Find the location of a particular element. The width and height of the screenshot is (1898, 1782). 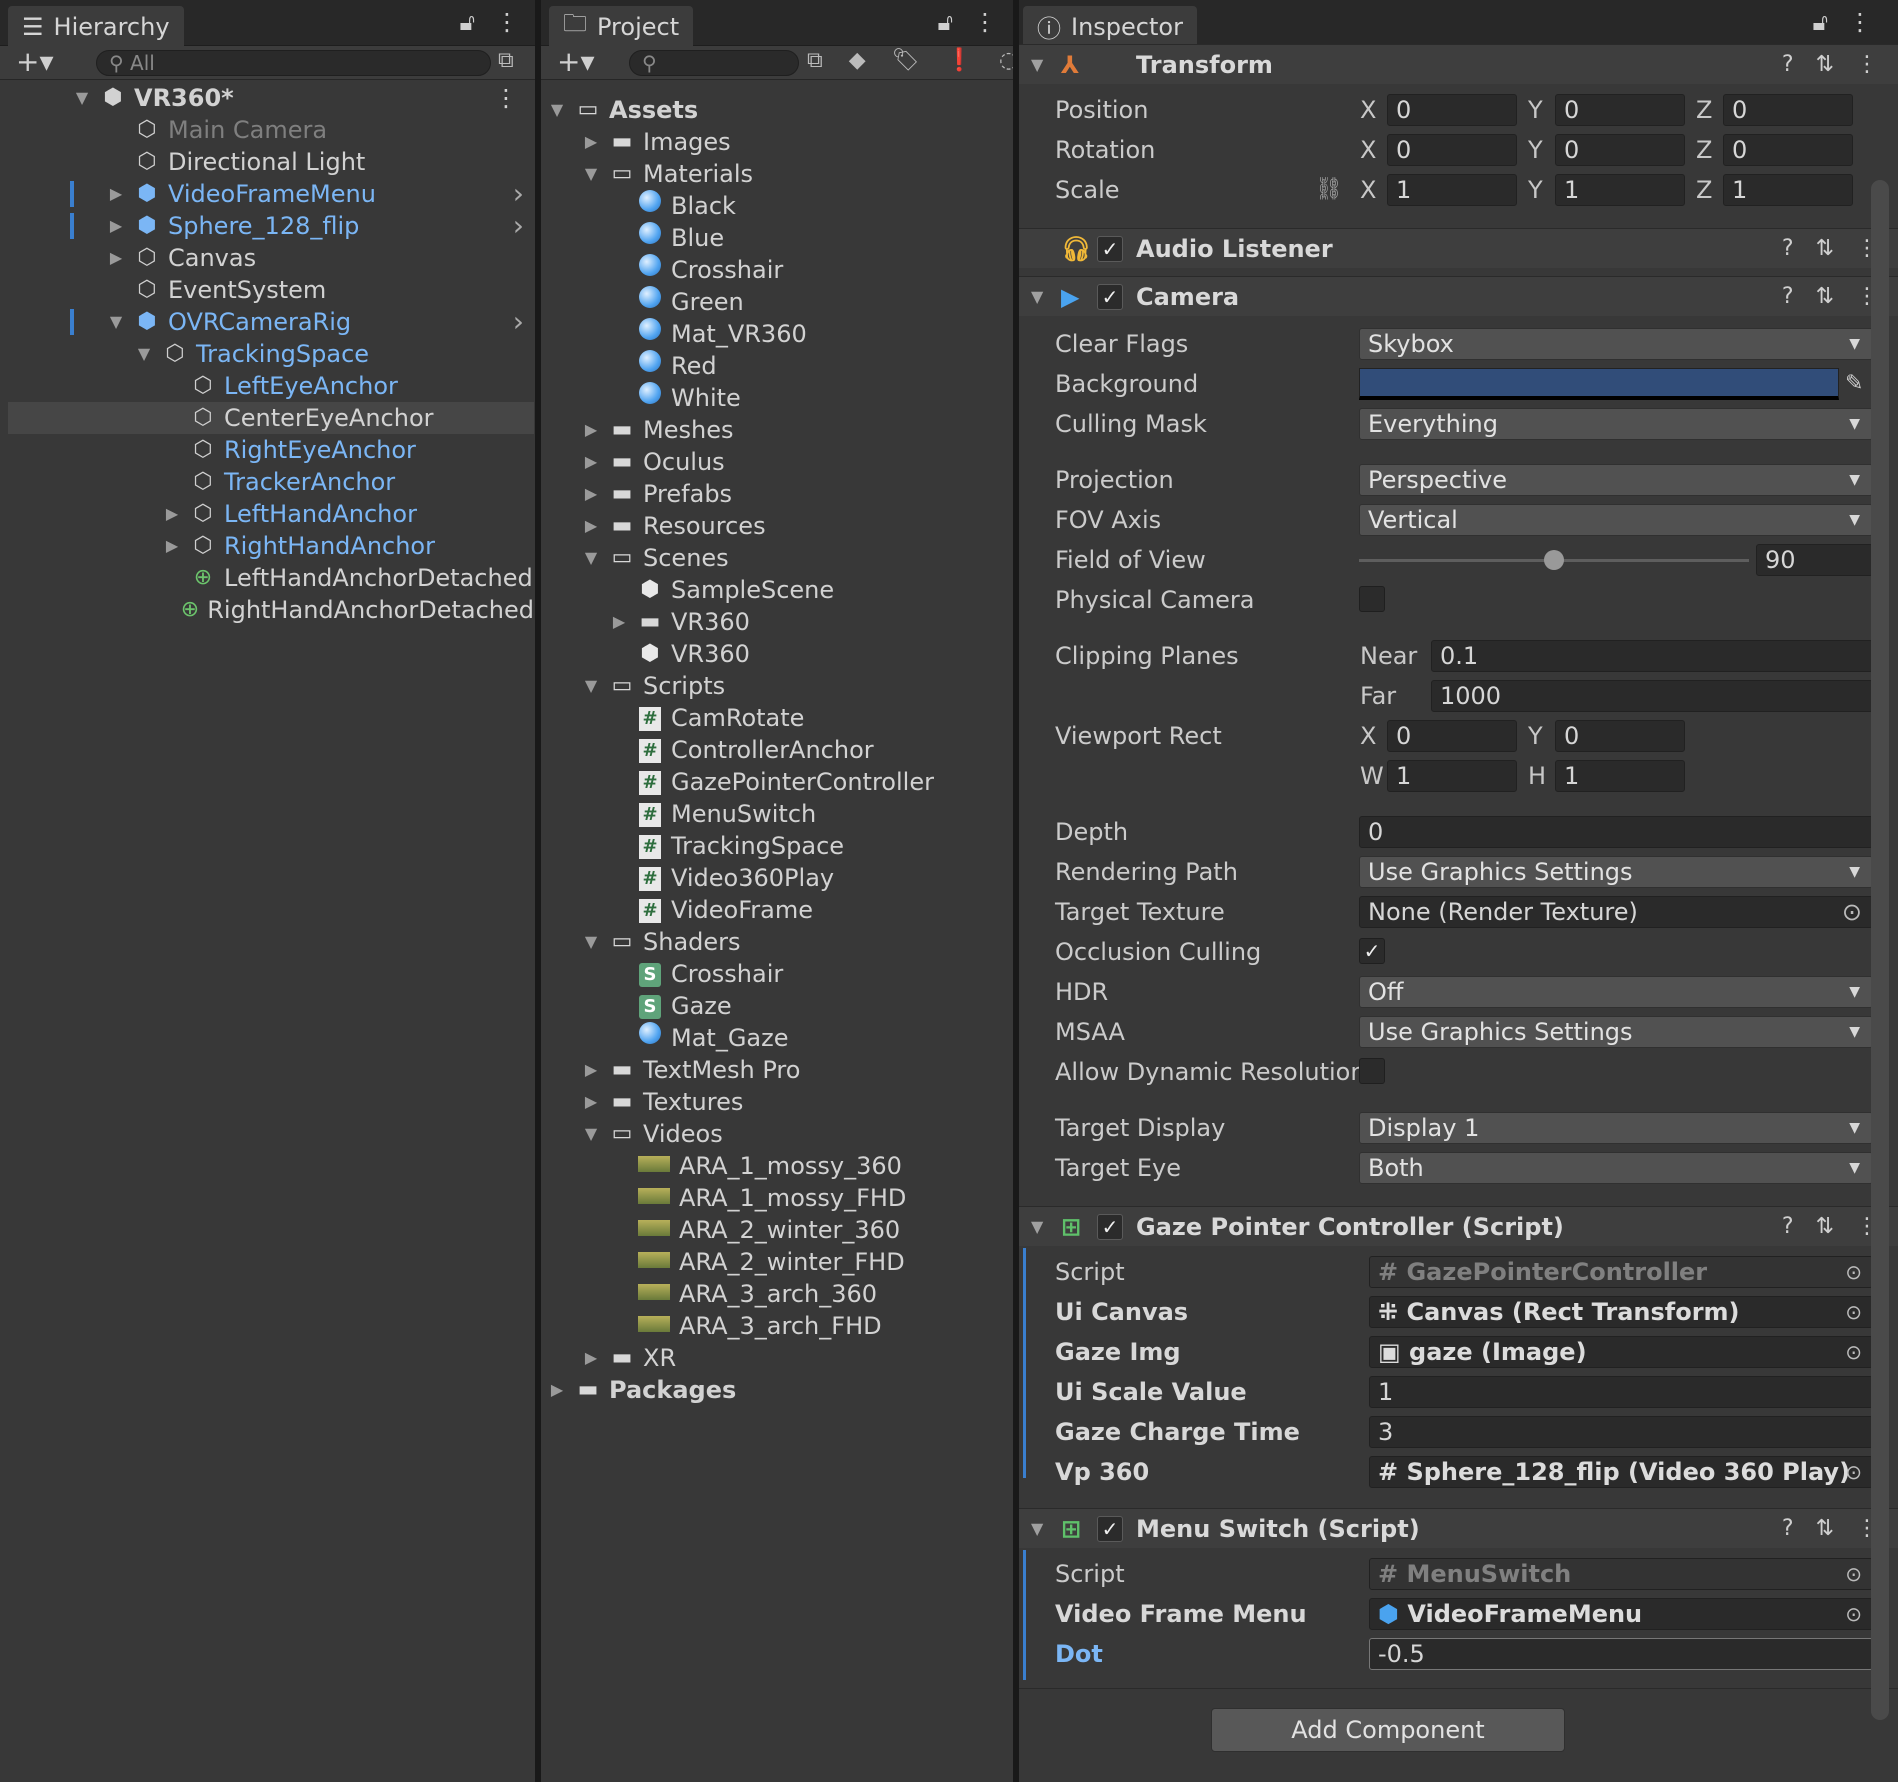

project-item: # TrackingSpace is located at coordinates (806, 846).